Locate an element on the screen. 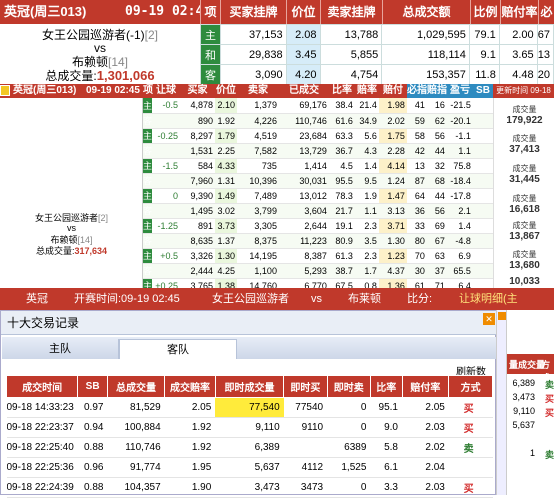  price-cell: 1.31 is located at coordinates (225, 181).